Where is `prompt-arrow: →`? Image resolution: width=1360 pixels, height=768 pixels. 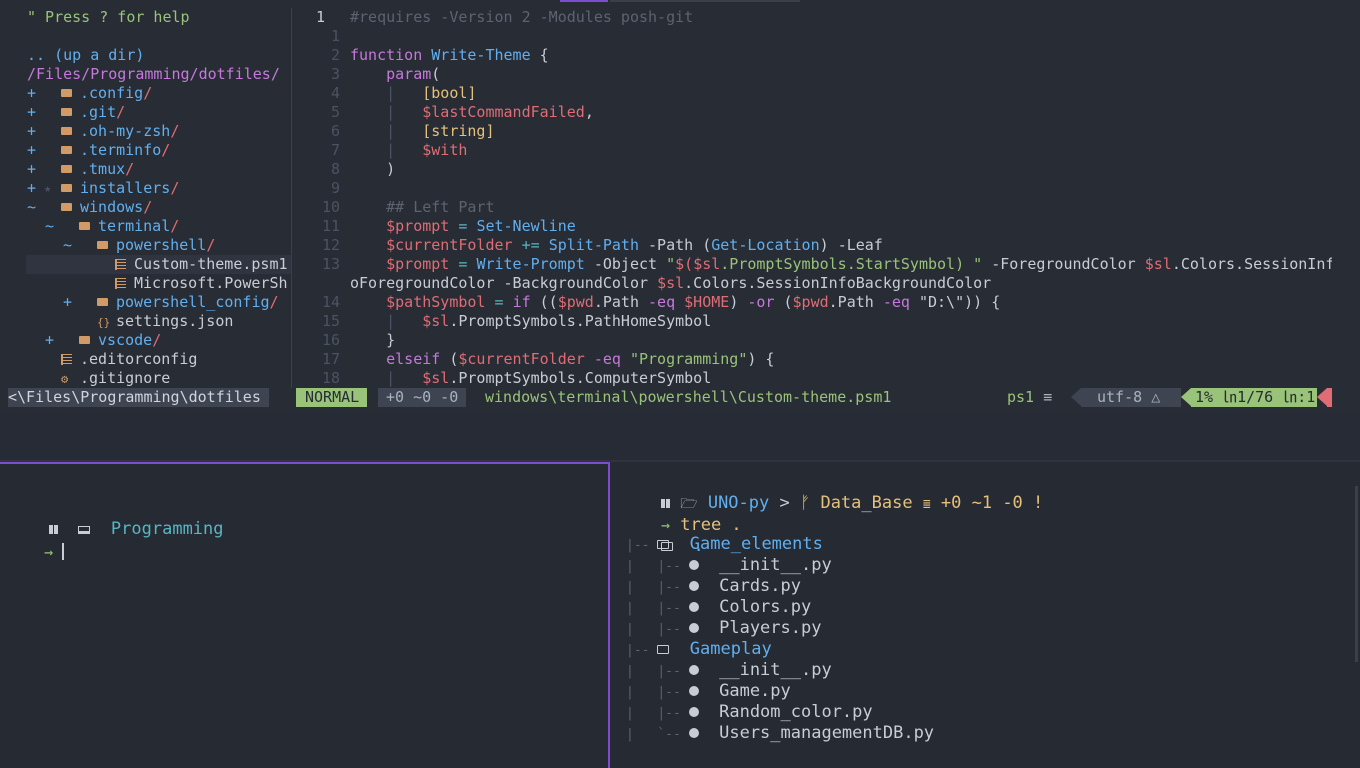 prompt-arrow: → is located at coordinates (49, 552).